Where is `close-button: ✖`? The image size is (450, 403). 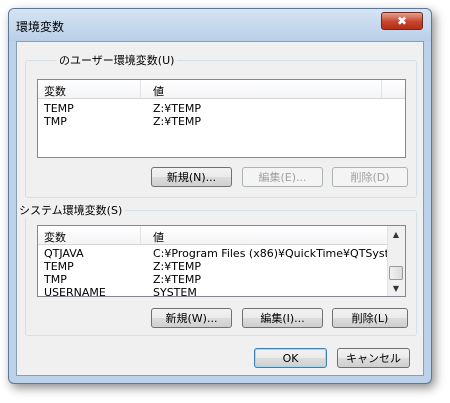
close-button: ✖ is located at coordinates (402, 21).